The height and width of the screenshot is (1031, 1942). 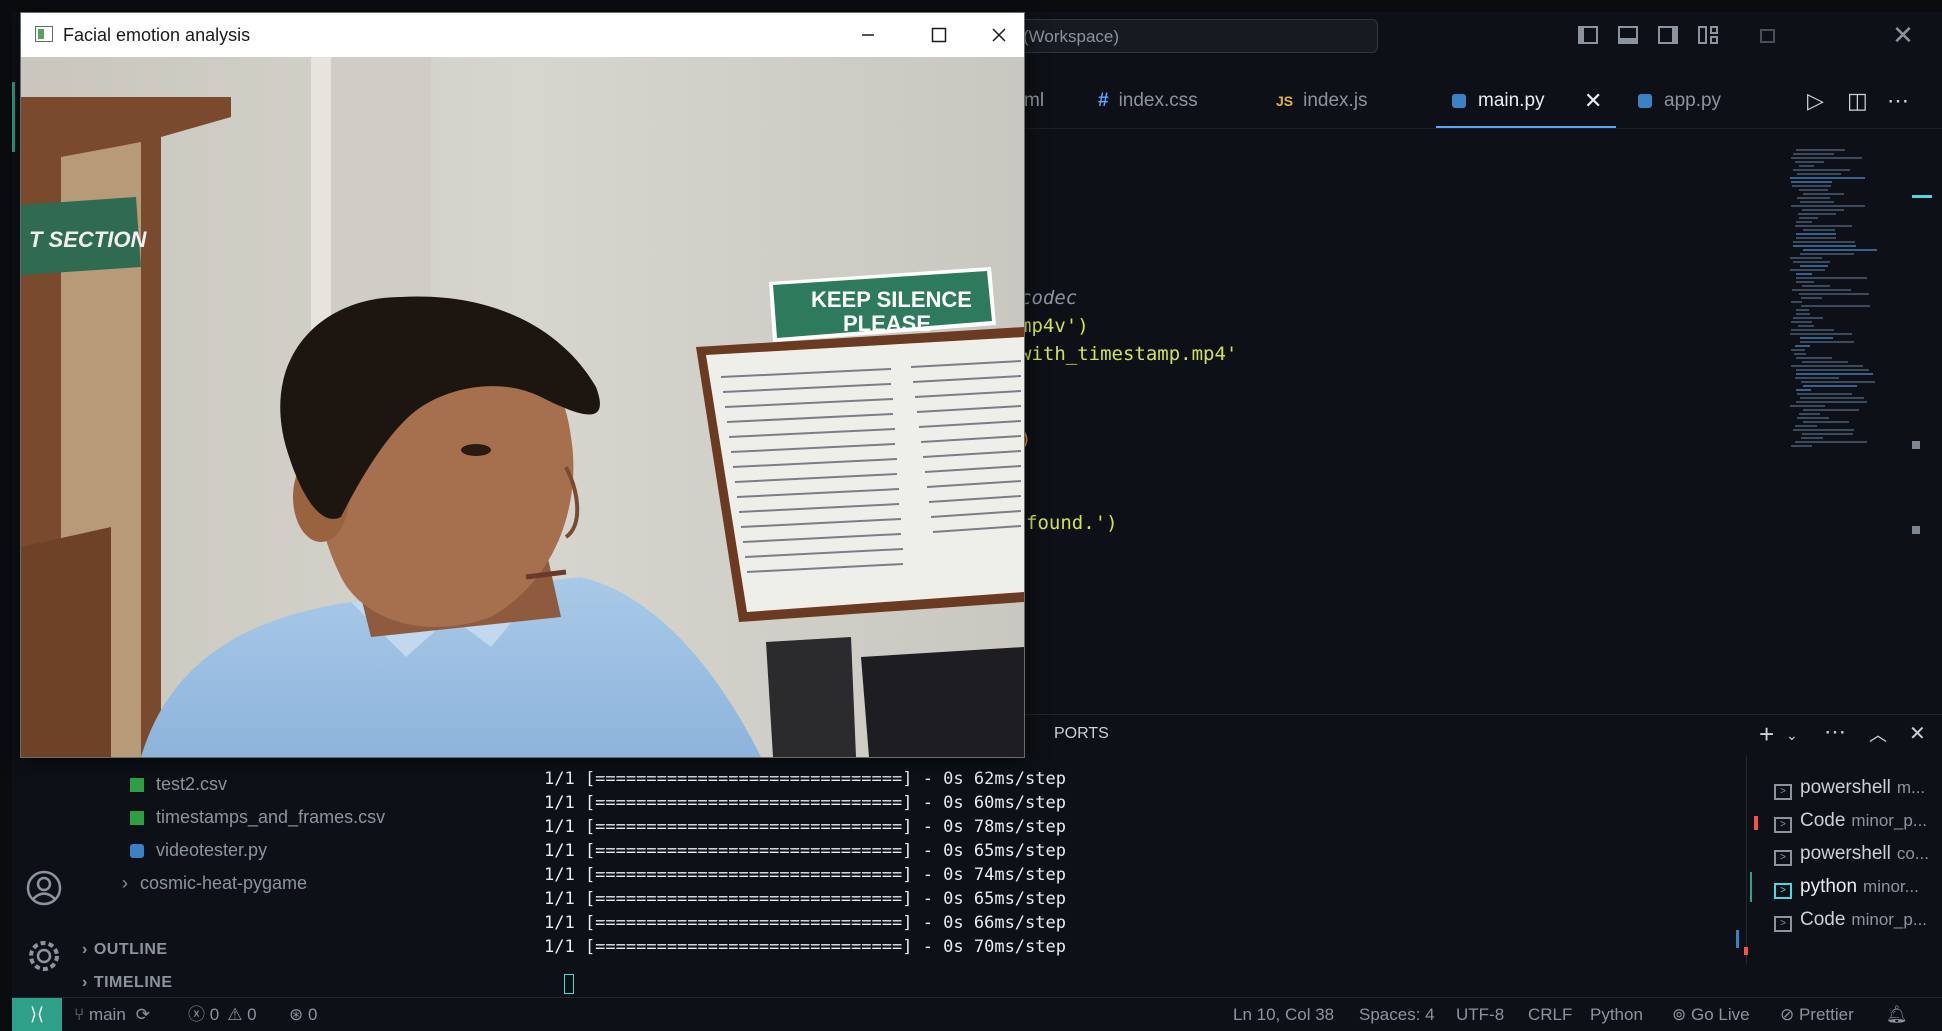 I want to click on accounts-icon, so click(x=44, y=888).